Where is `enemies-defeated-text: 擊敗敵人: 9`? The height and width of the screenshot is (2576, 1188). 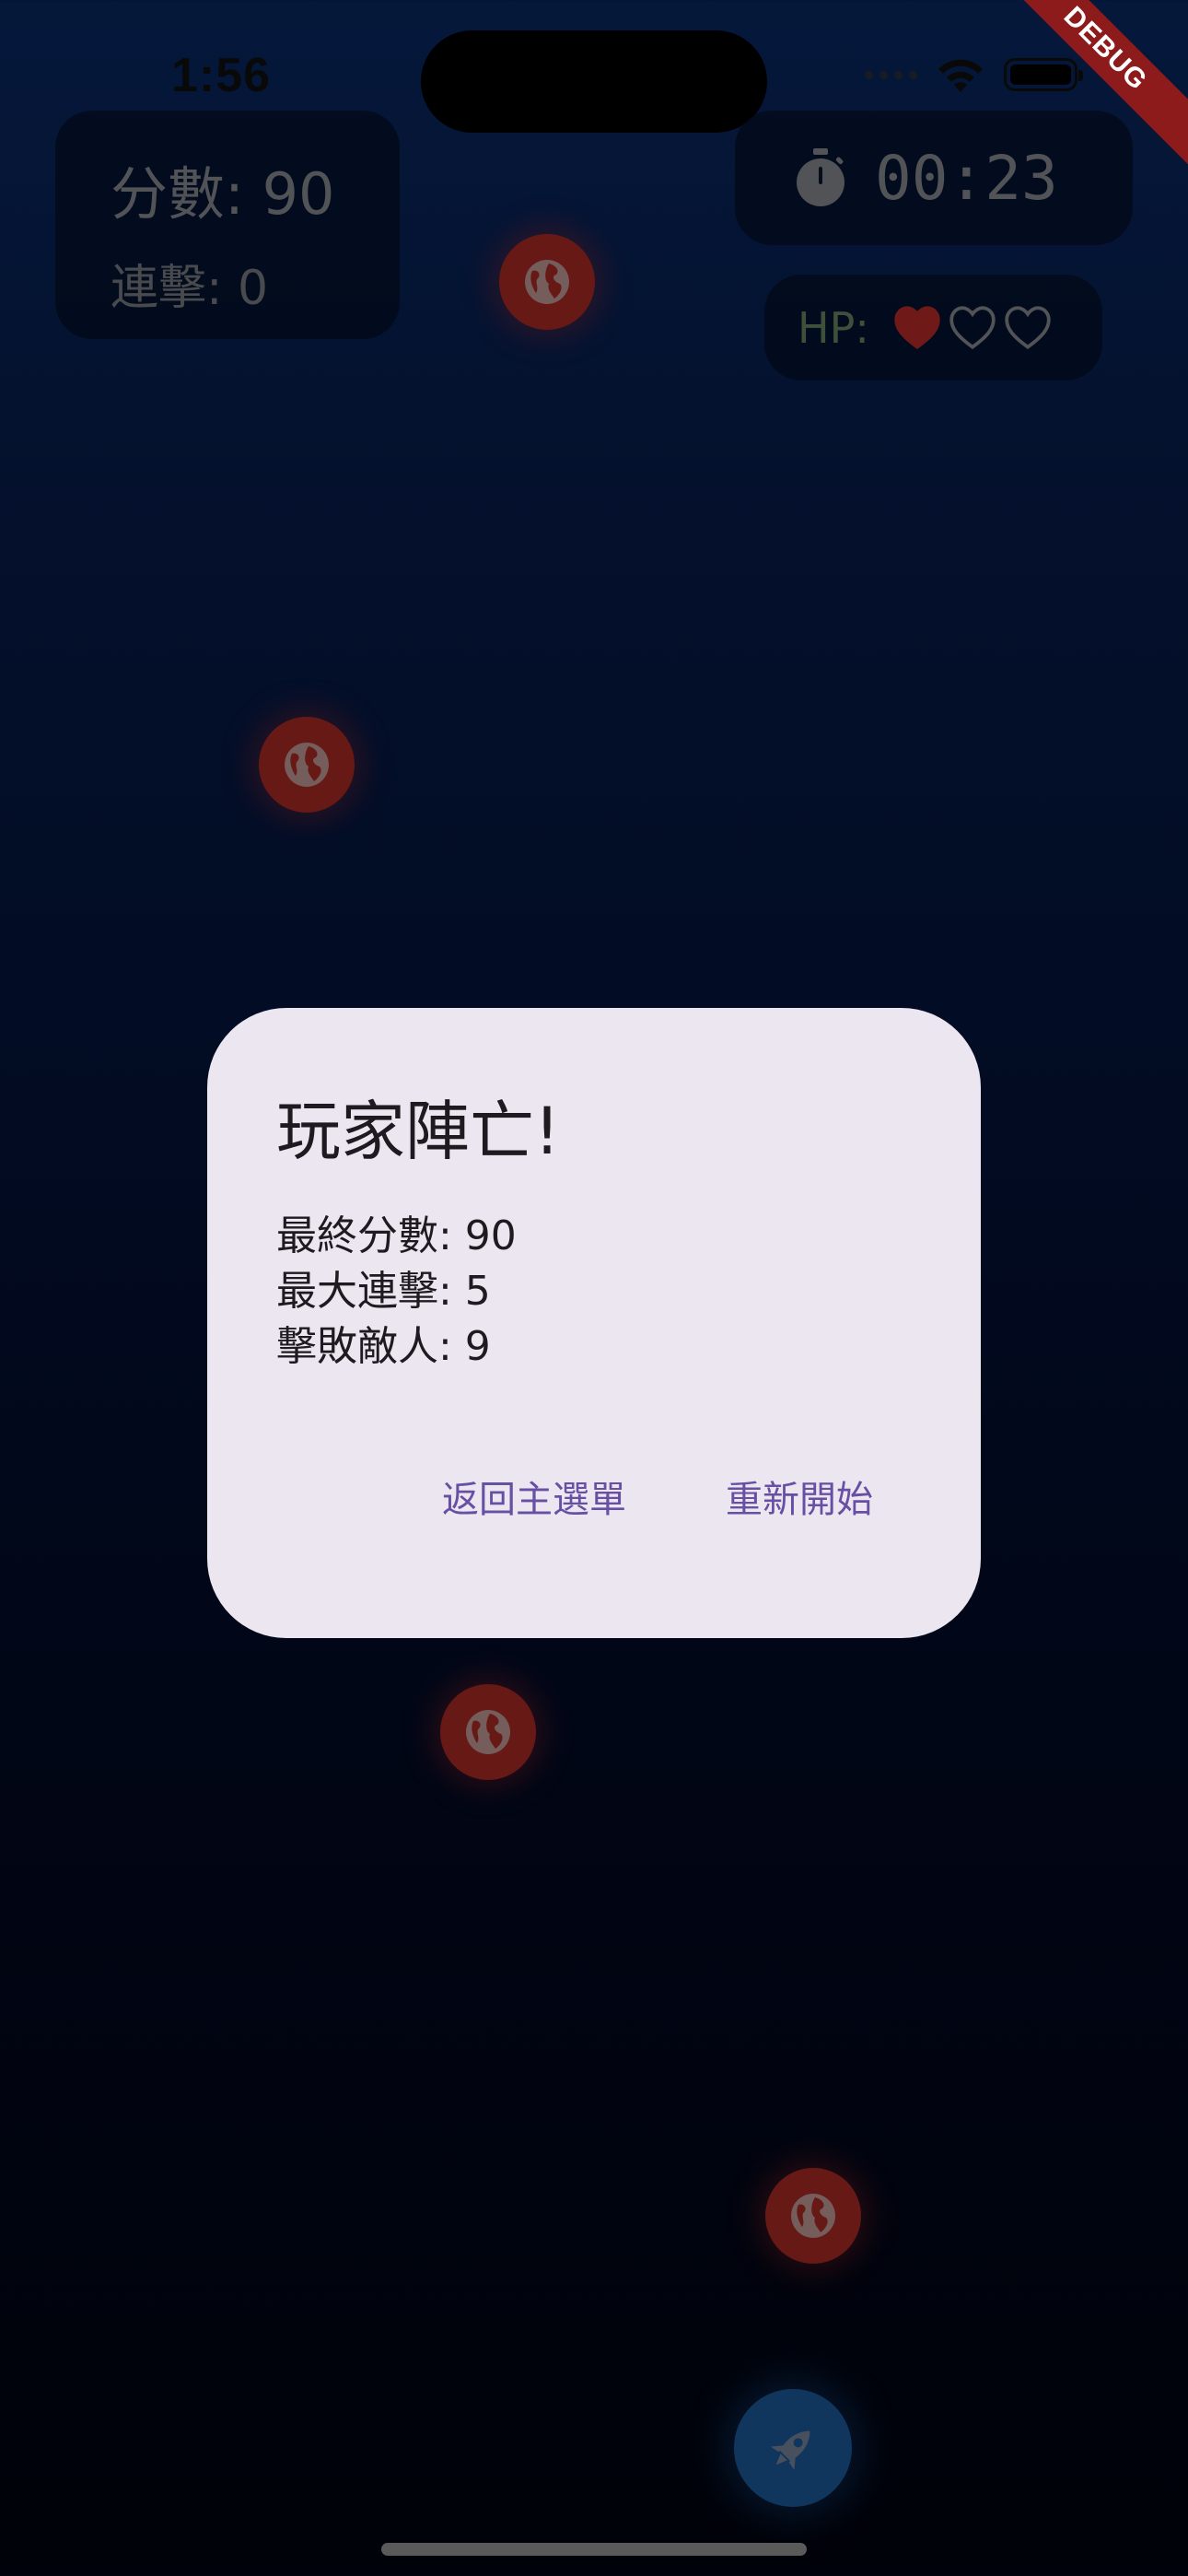
enemies-defeated-text: 擊敗敵人: 9 is located at coordinates (383, 1346).